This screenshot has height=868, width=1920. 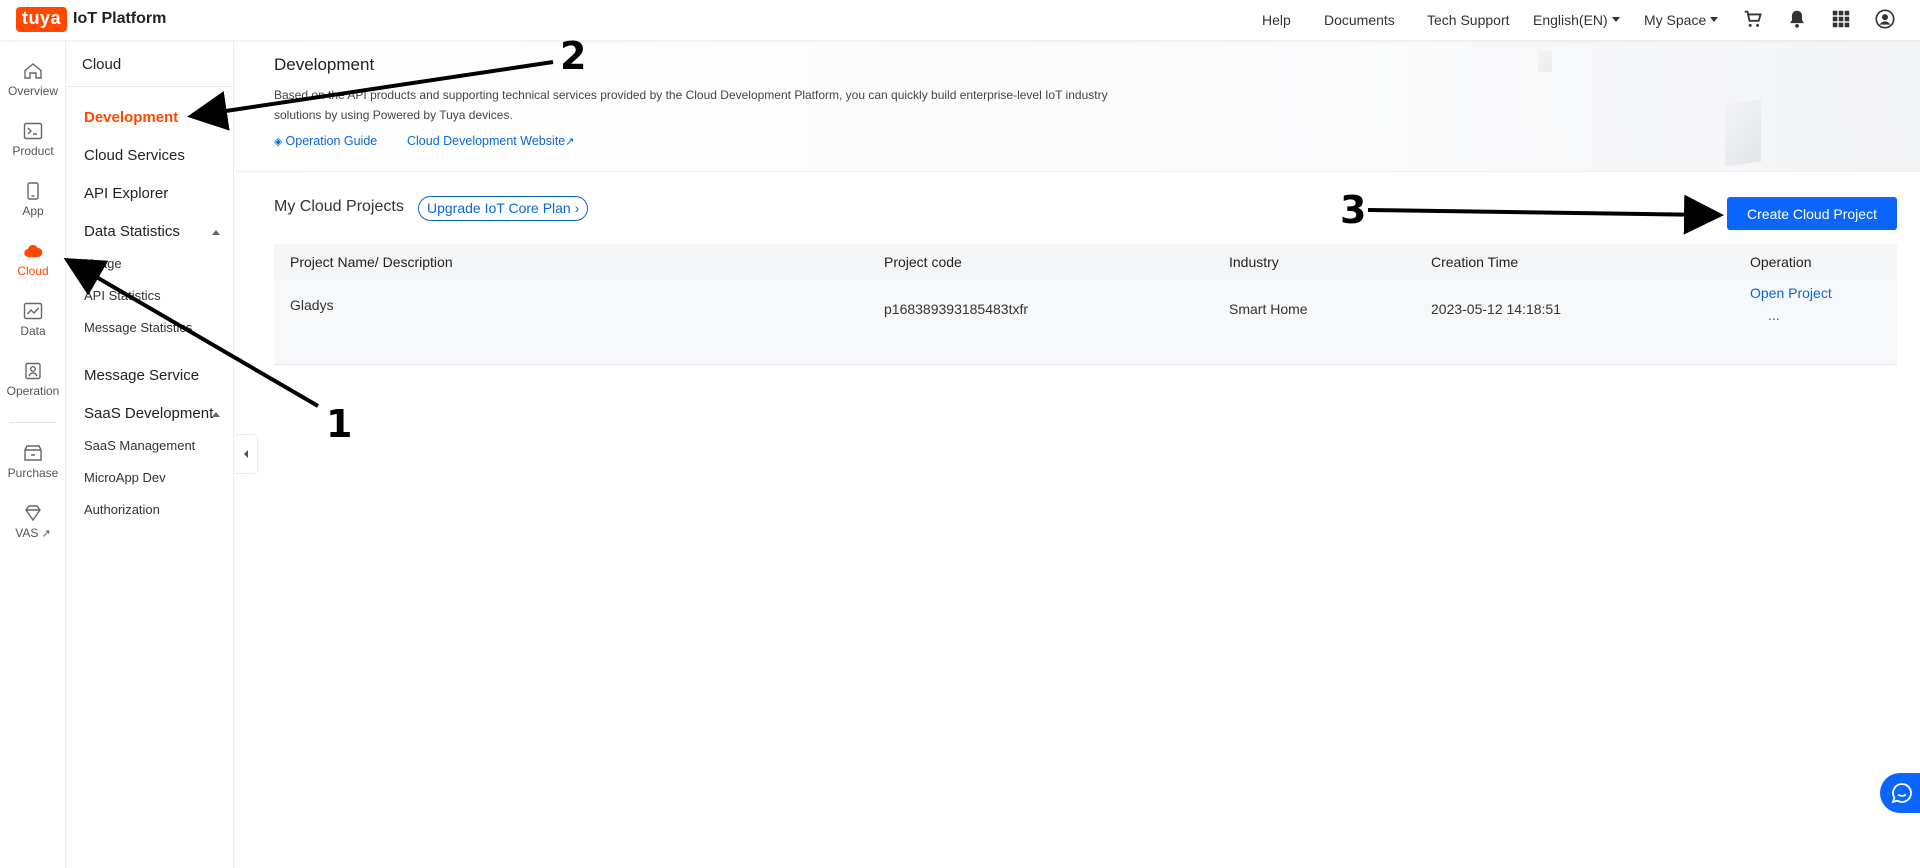 I want to click on cloud-icon, so click(x=33, y=251).